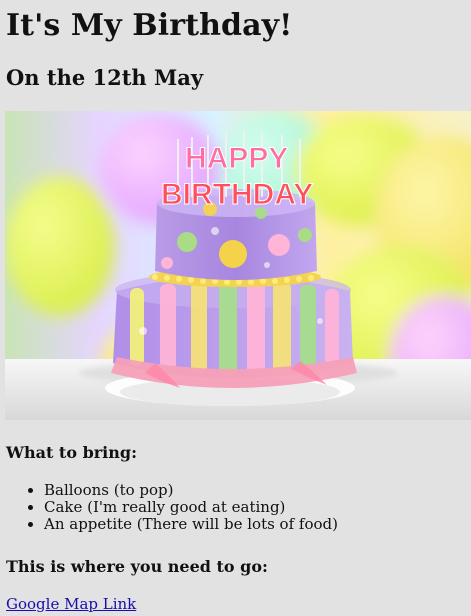  Describe the element at coordinates (191, 490) in the screenshot. I see `list-item: Balloons (to pop)` at that location.